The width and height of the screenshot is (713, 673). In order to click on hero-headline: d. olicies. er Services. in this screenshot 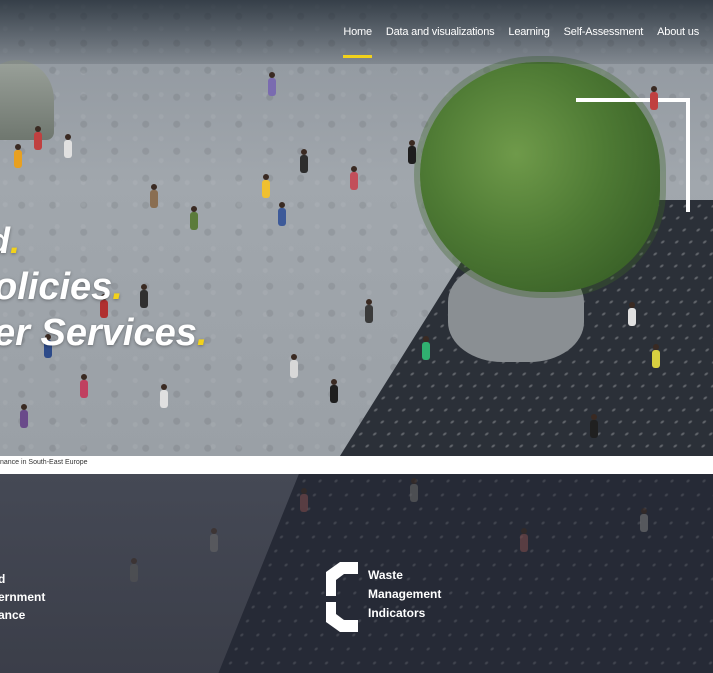, I will do `click(103, 287)`.